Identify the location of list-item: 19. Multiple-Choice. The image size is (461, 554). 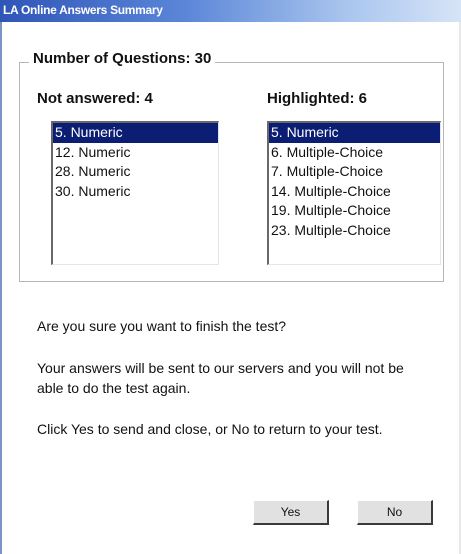
(354, 211).